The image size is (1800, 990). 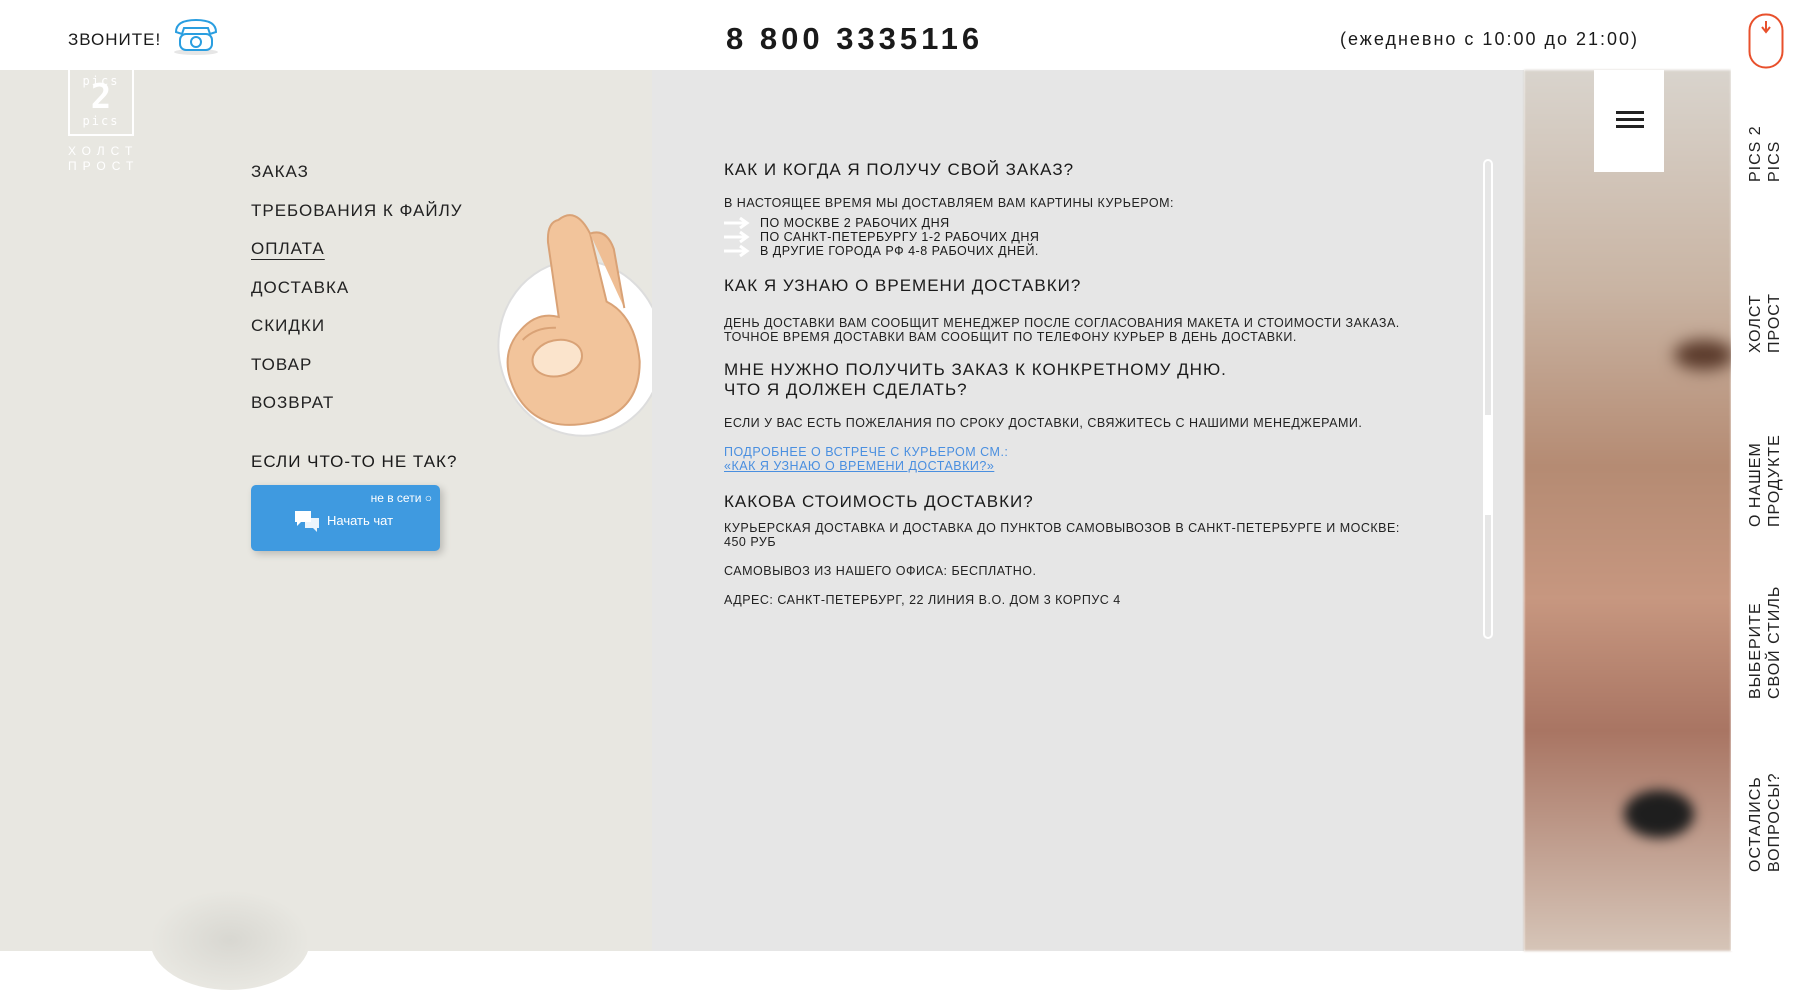 I want to click on content-scrollbar, so click(x=1488, y=399).